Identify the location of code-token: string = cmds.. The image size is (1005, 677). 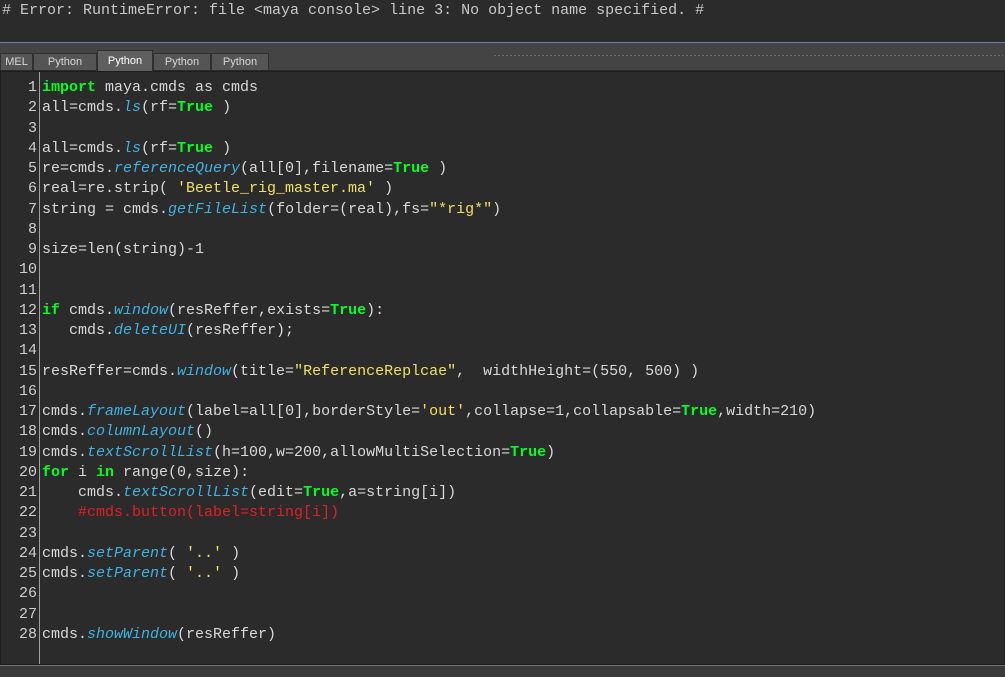
(105, 209).